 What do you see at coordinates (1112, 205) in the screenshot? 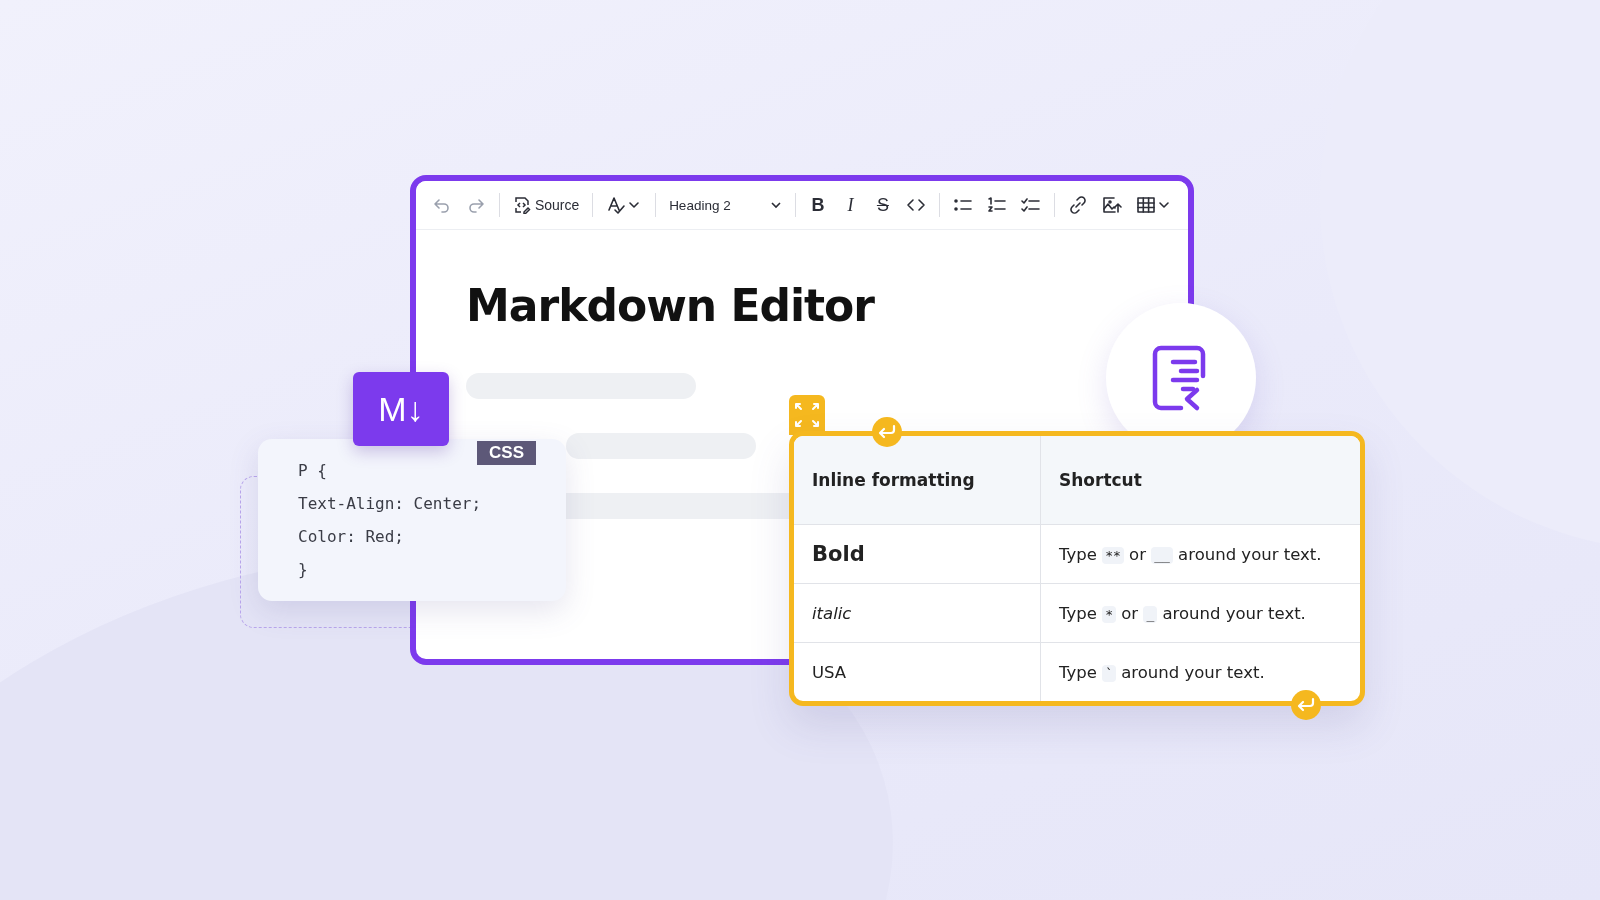
I see `image-upload-icon` at bounding box center [1112, 205].